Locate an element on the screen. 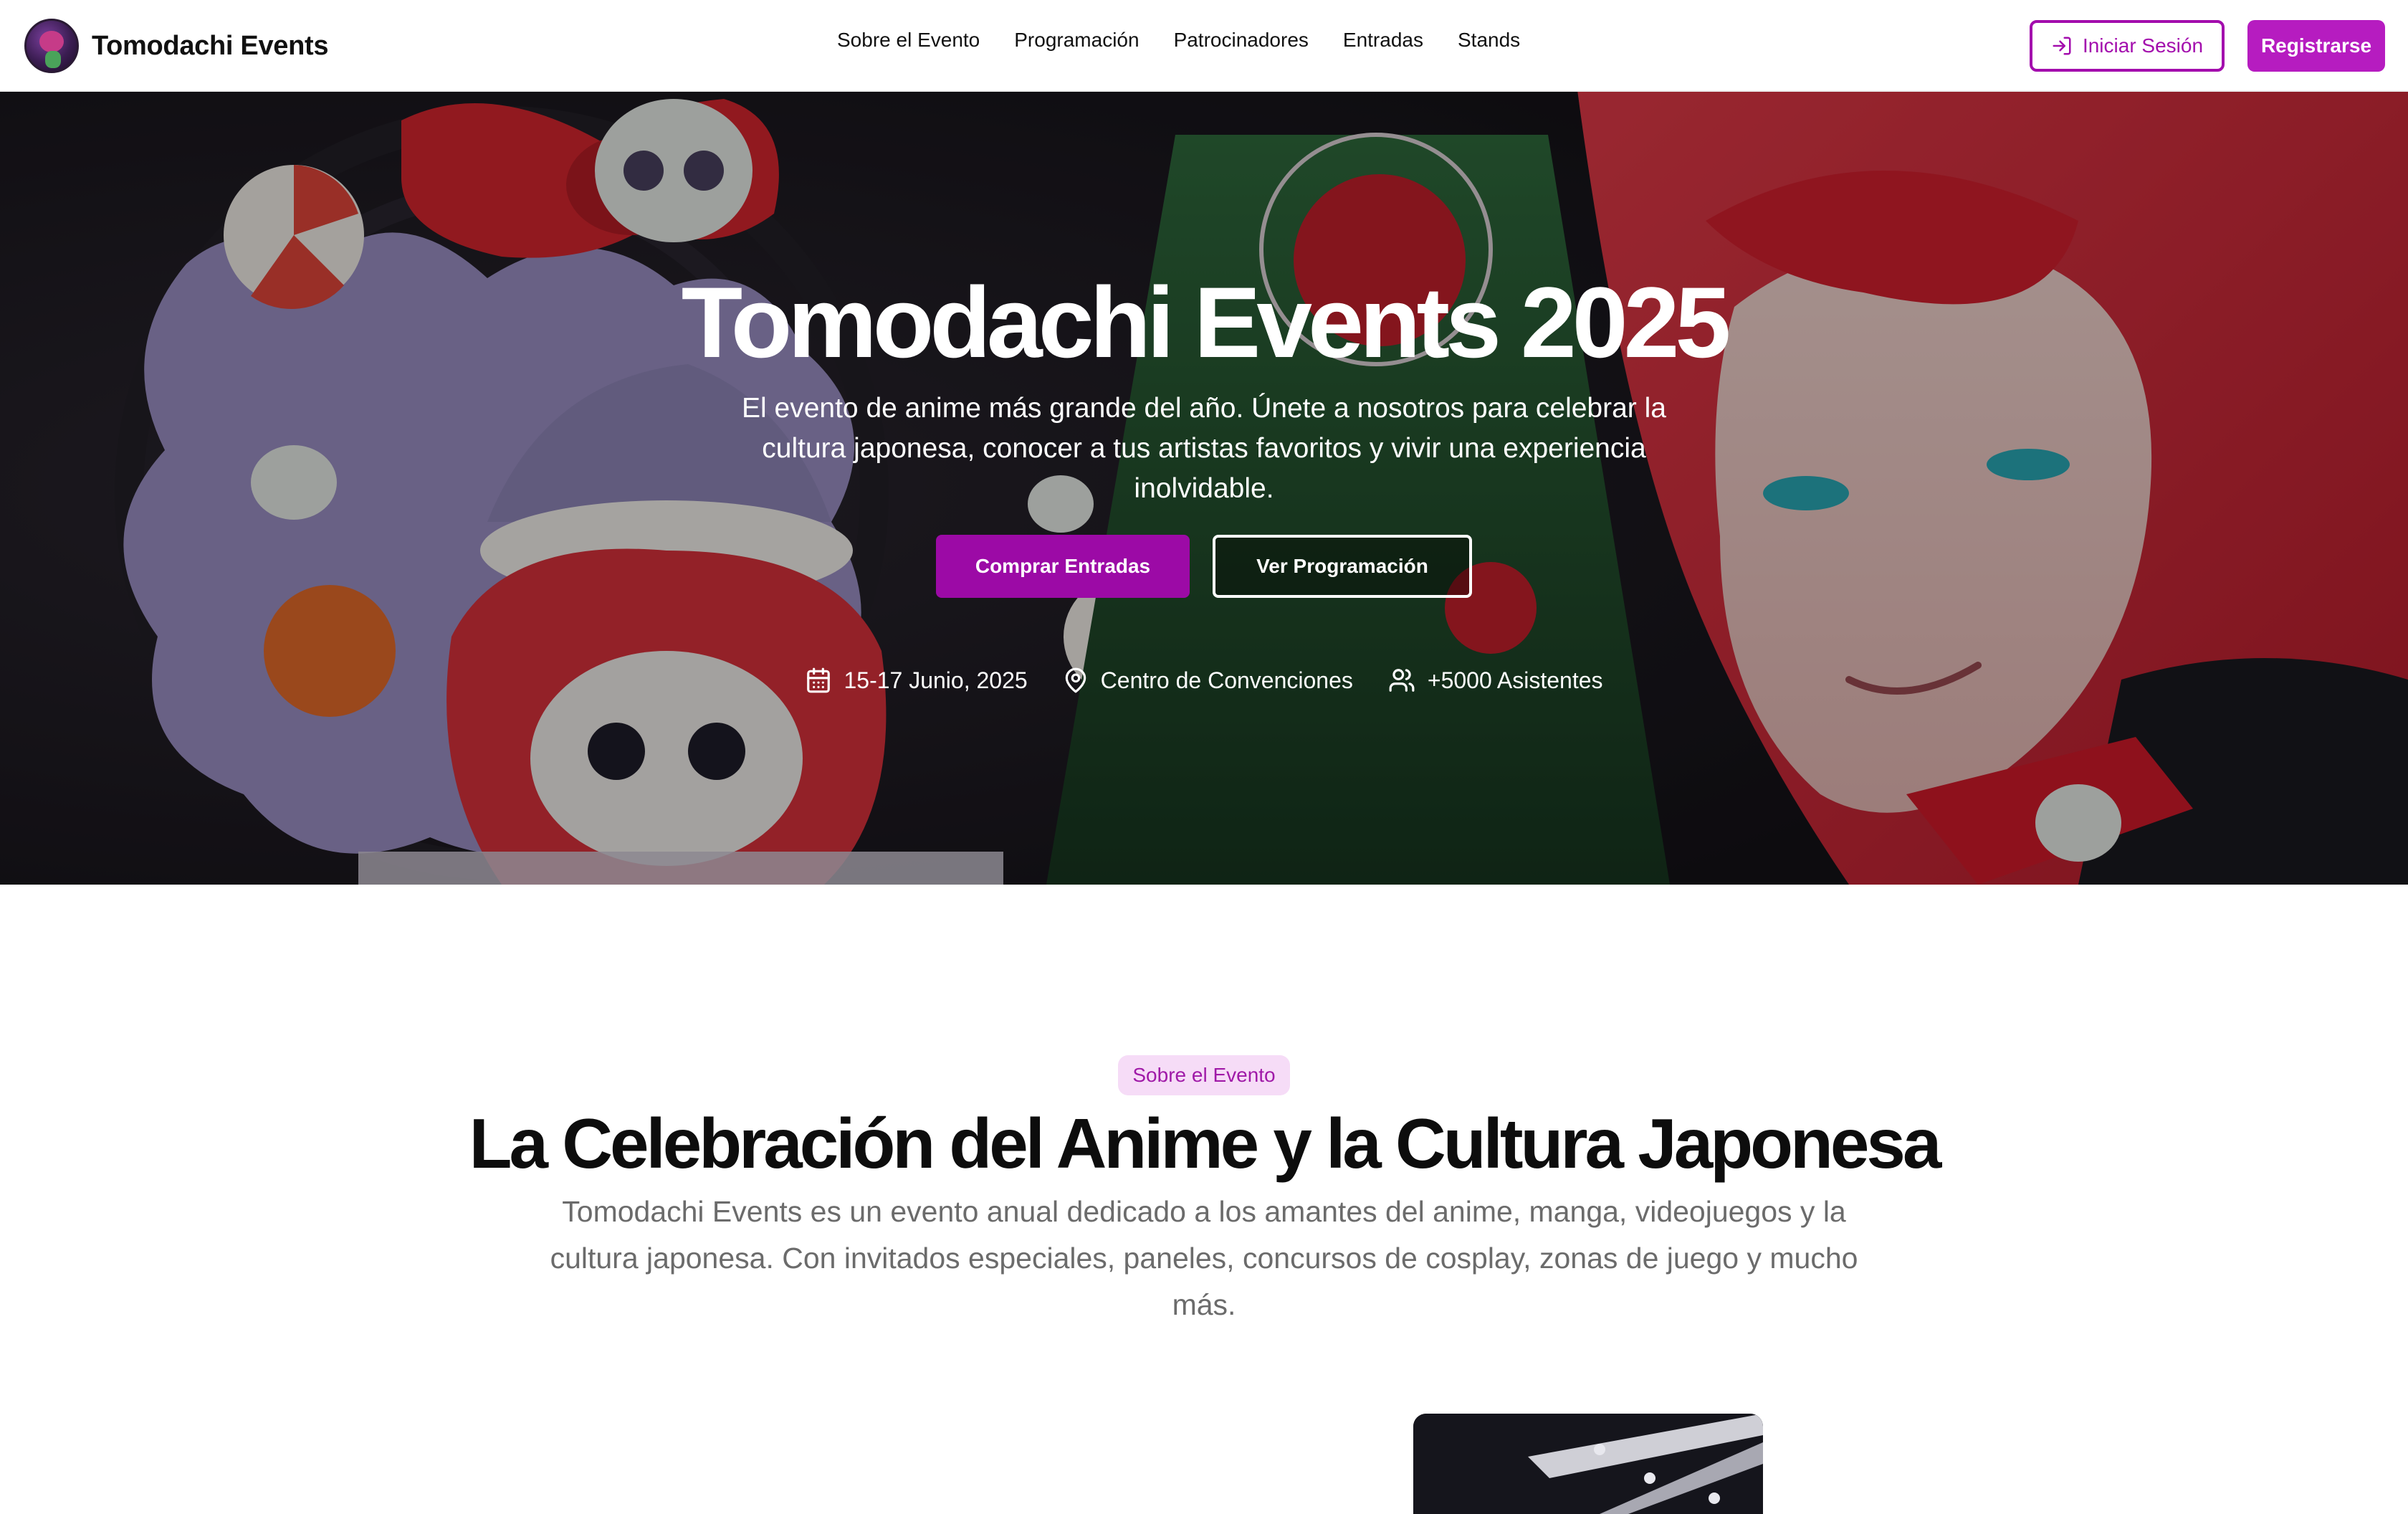  register-label: Registrarse is located at coordinates (2316, 45).